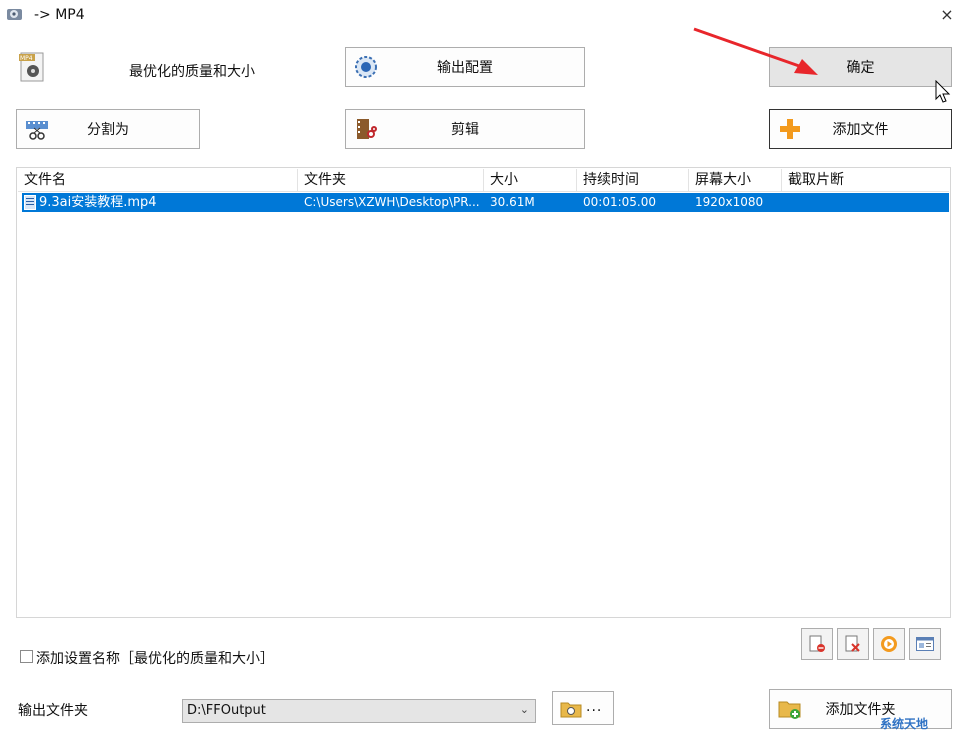  I want to click on column-size: 大小, so click(530, 180).